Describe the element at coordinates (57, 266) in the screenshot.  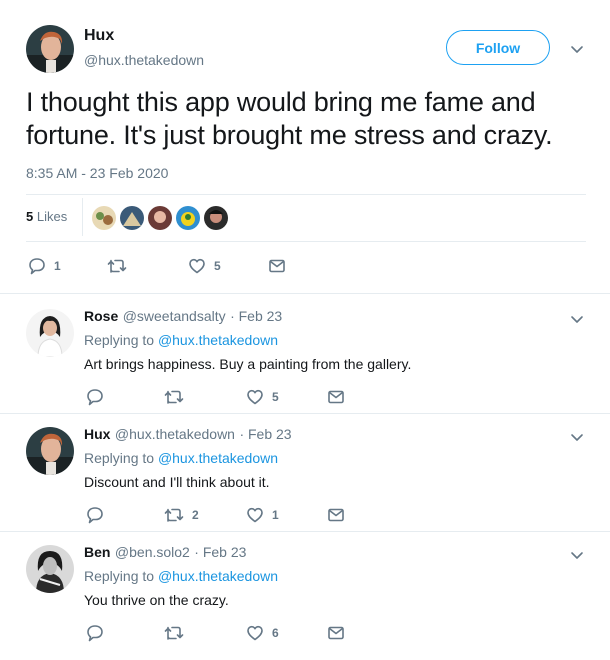
I see `reply-count: 1` at that location.